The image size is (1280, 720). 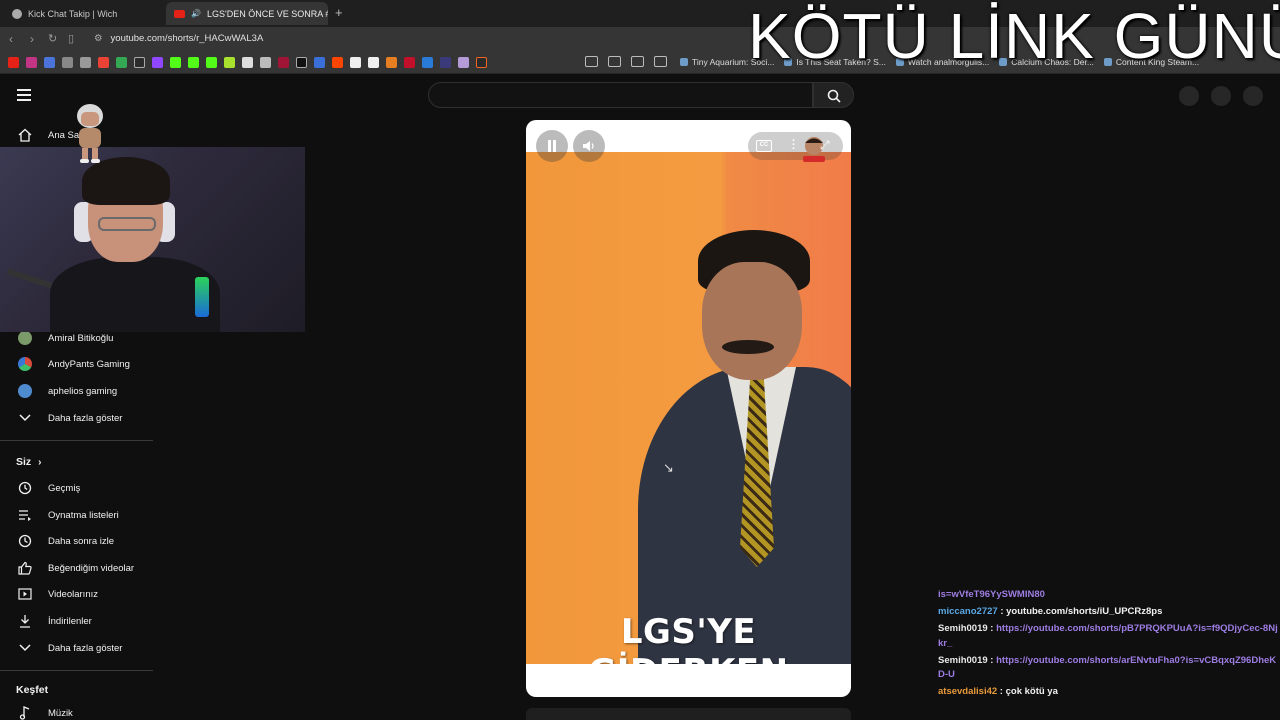 I want to click on sidebar-item-label: Beğendiğim videolar, so click(x=91, y=568).